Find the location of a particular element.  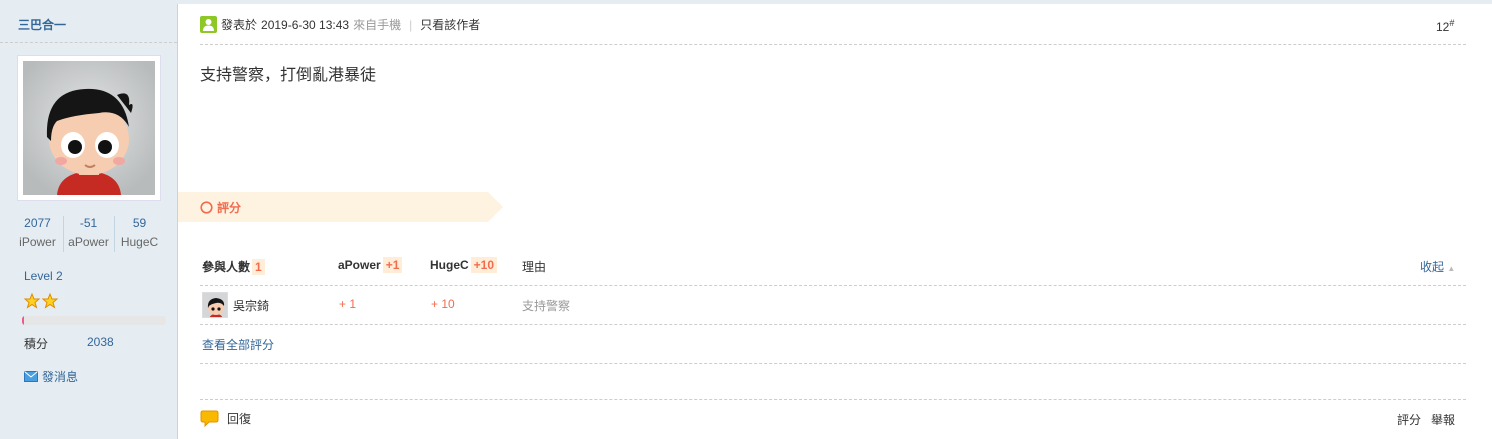

stat-value: 2077 is located at coordinates (37, 223).